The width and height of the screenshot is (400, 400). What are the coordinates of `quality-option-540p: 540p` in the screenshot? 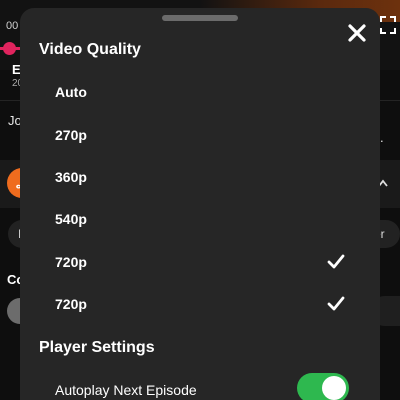 It's located at (200, 220).